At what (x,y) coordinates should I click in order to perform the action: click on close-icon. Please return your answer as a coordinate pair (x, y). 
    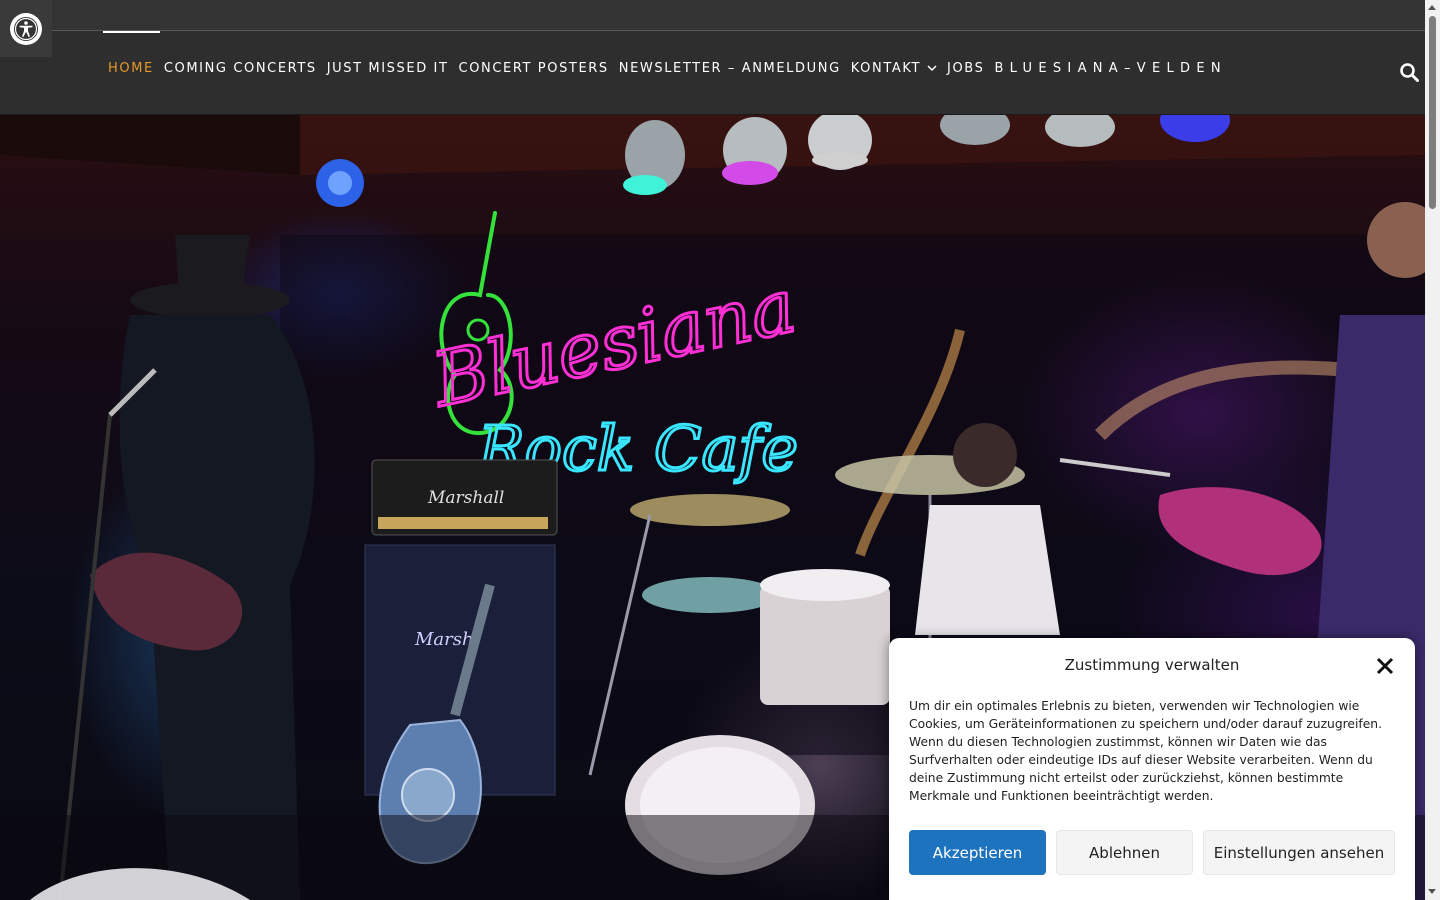
    Looking at the image, I should click on (1385, 666).